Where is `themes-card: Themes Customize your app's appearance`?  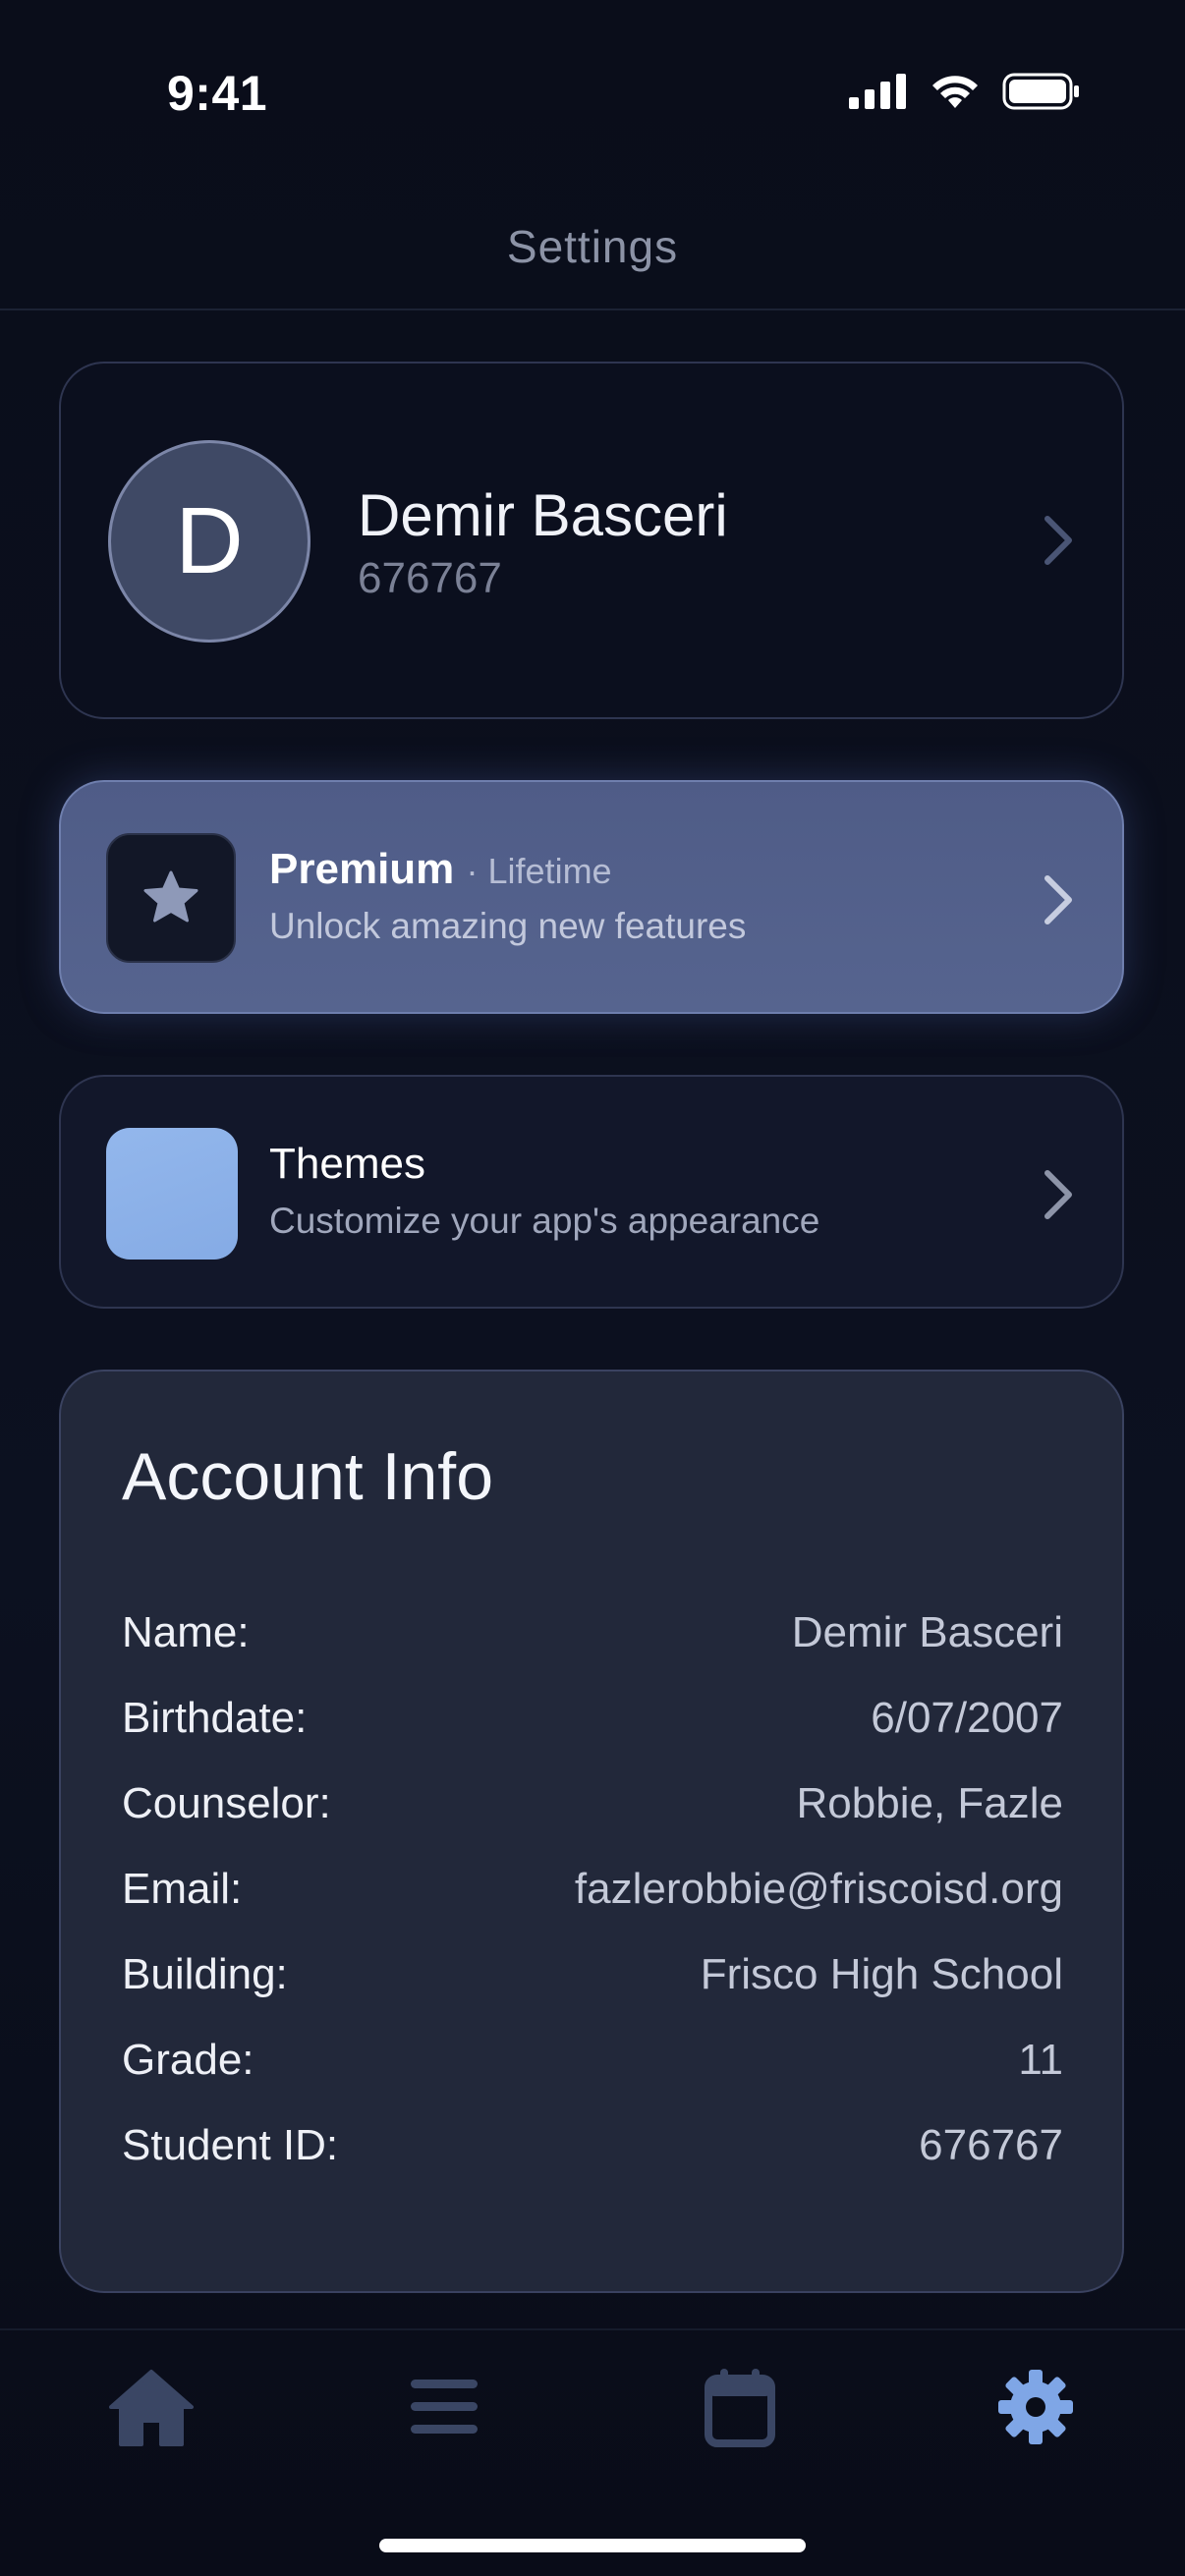
themes-card: Themes Customize your app's appearance is located at coordinates (592, 1192).